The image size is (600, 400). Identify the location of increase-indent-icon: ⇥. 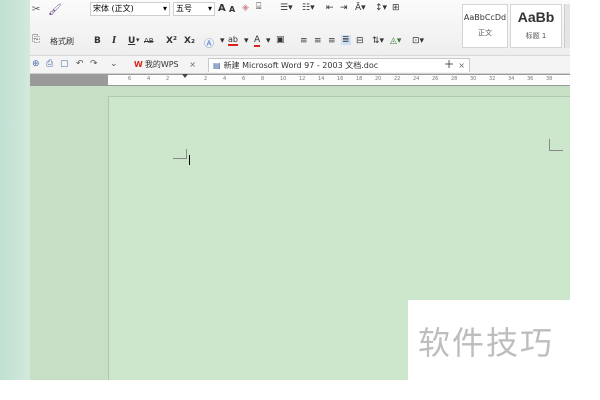
(344, 8).